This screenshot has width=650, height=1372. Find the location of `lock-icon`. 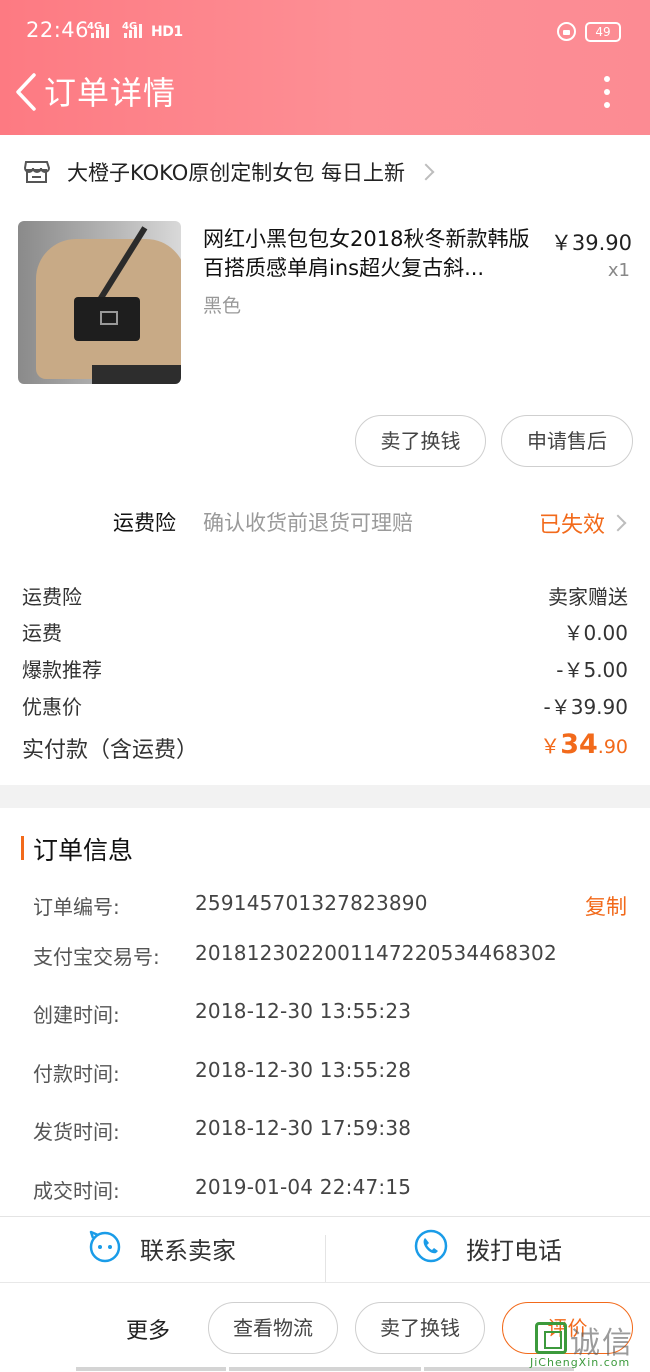

lock-icon is located at coordinates (566, 31).